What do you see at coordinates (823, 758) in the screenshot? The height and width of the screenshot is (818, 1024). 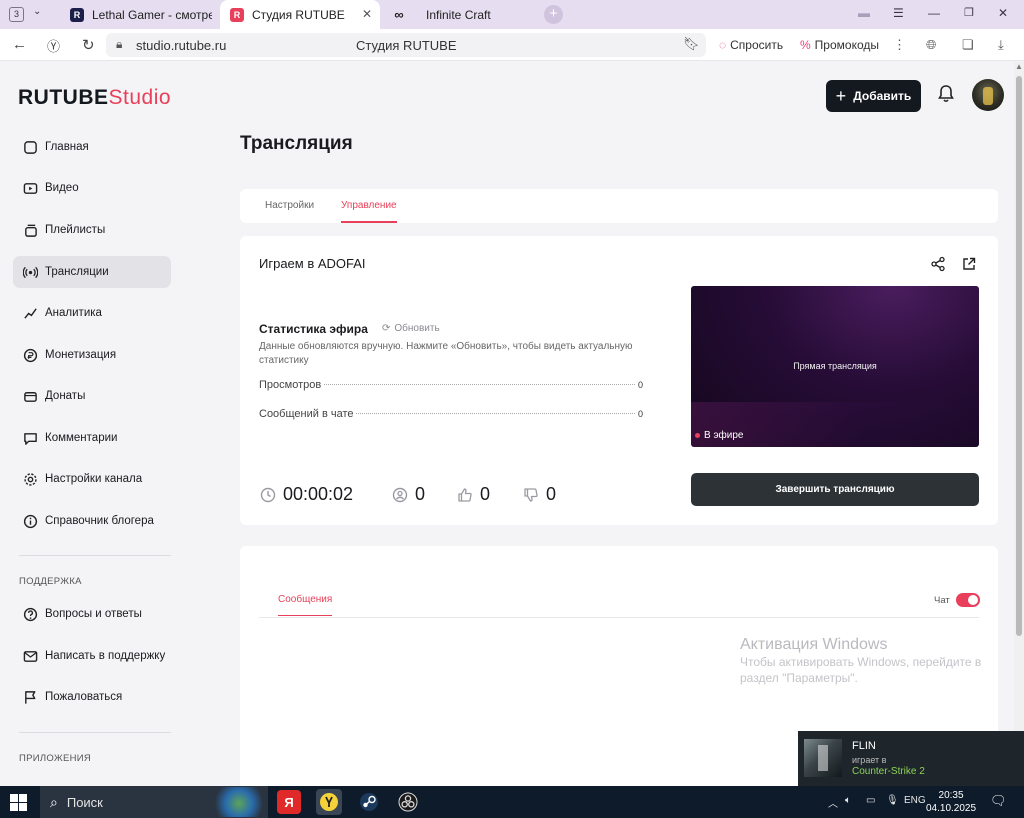 I see `friend-avatar` at bounding box center [823, 758].